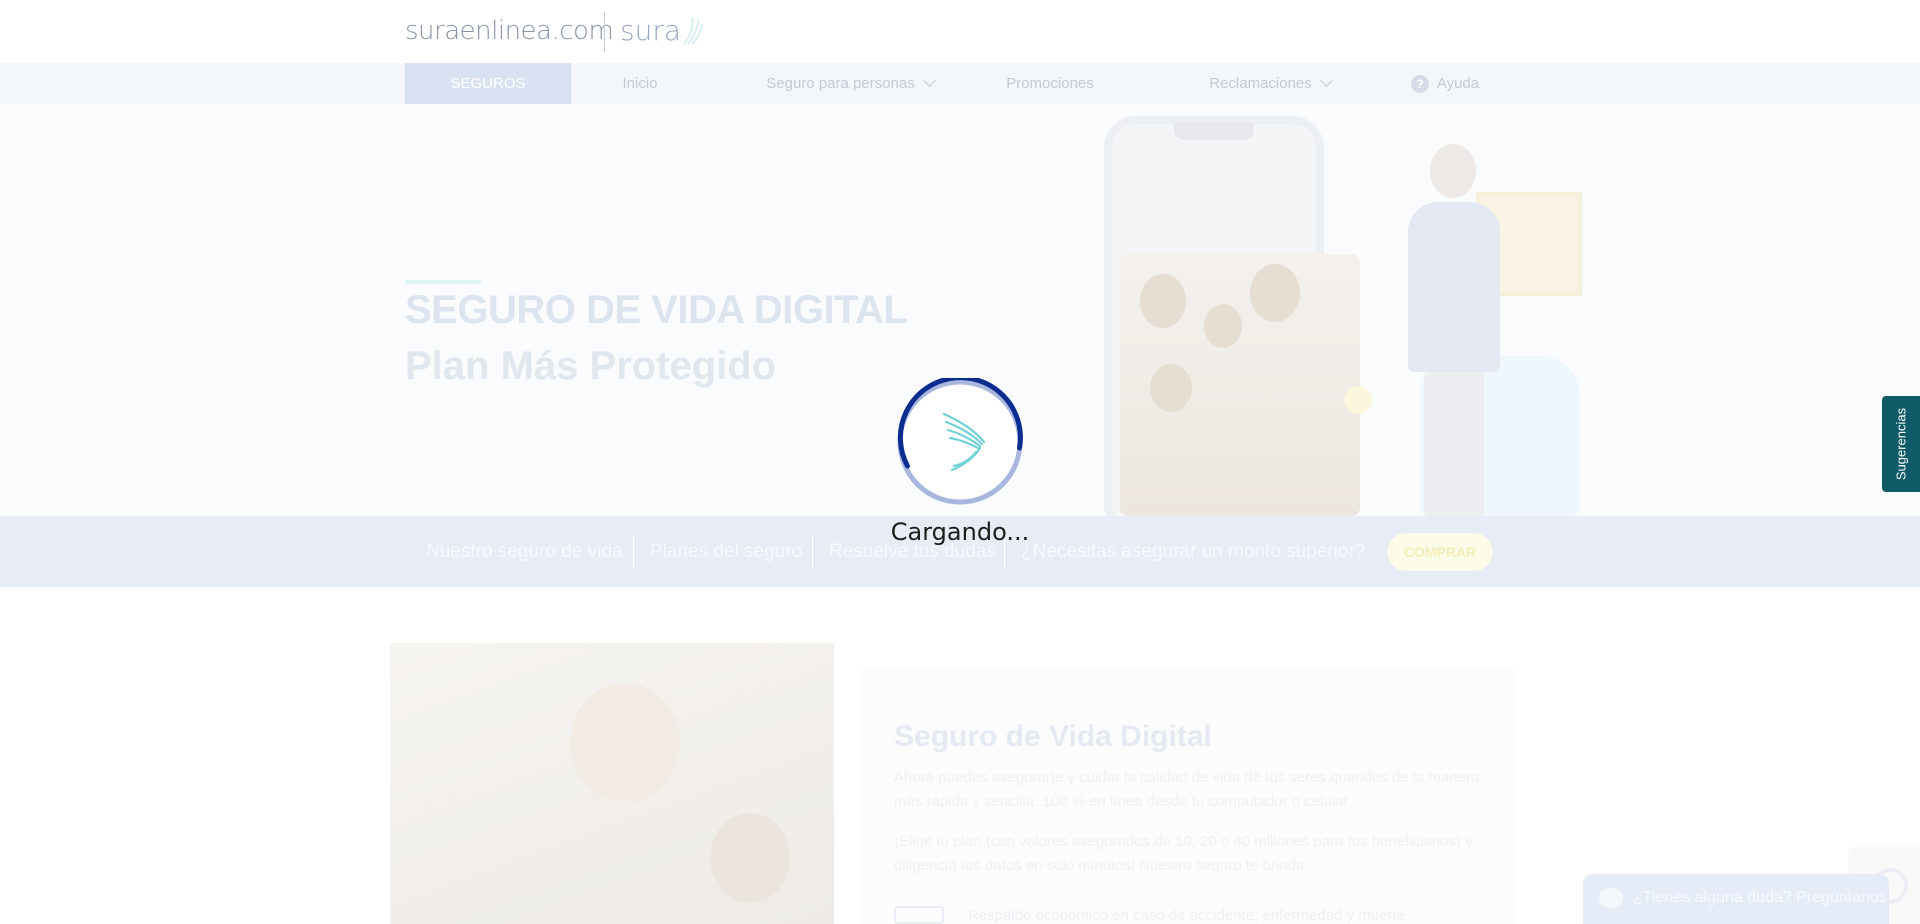  I want to click on suggestions-tab-label: Sugerencias, so click(1901, 444).